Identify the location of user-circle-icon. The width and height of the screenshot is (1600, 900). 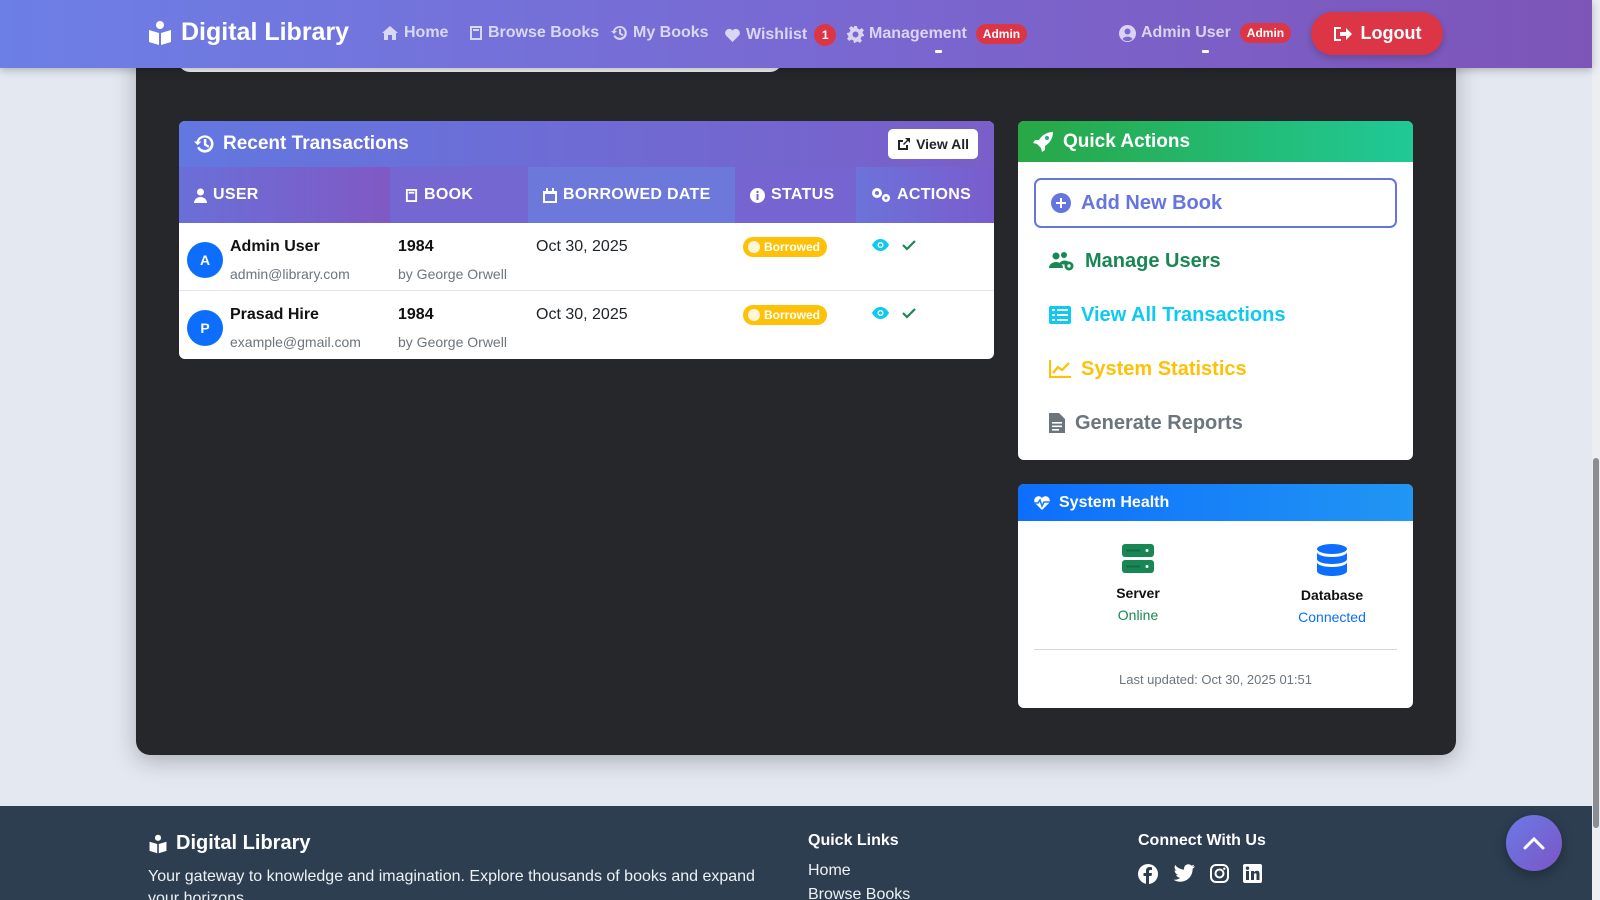
(1127, 33).